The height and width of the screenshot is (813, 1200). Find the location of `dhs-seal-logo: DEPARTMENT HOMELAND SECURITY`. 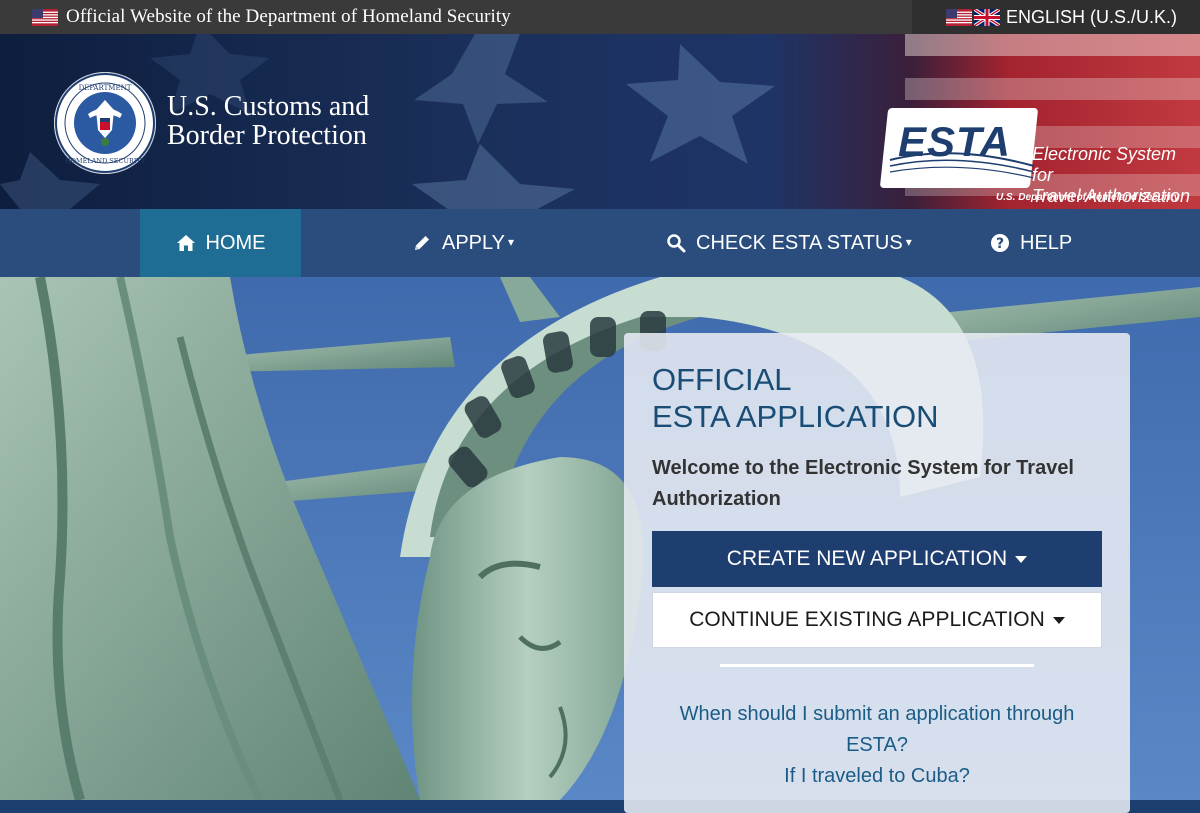

dhs-seal-logo: DEPARTMENT HOMELAND SECURITY is located at coordinates (105, 123).